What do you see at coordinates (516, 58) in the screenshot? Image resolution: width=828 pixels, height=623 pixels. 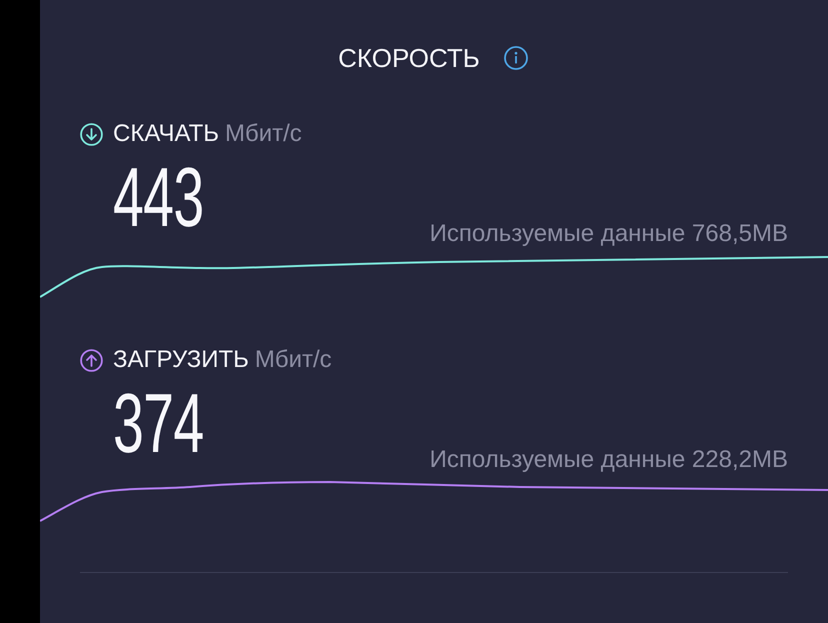 I see `info-icon` at bounding box center [516, 58].